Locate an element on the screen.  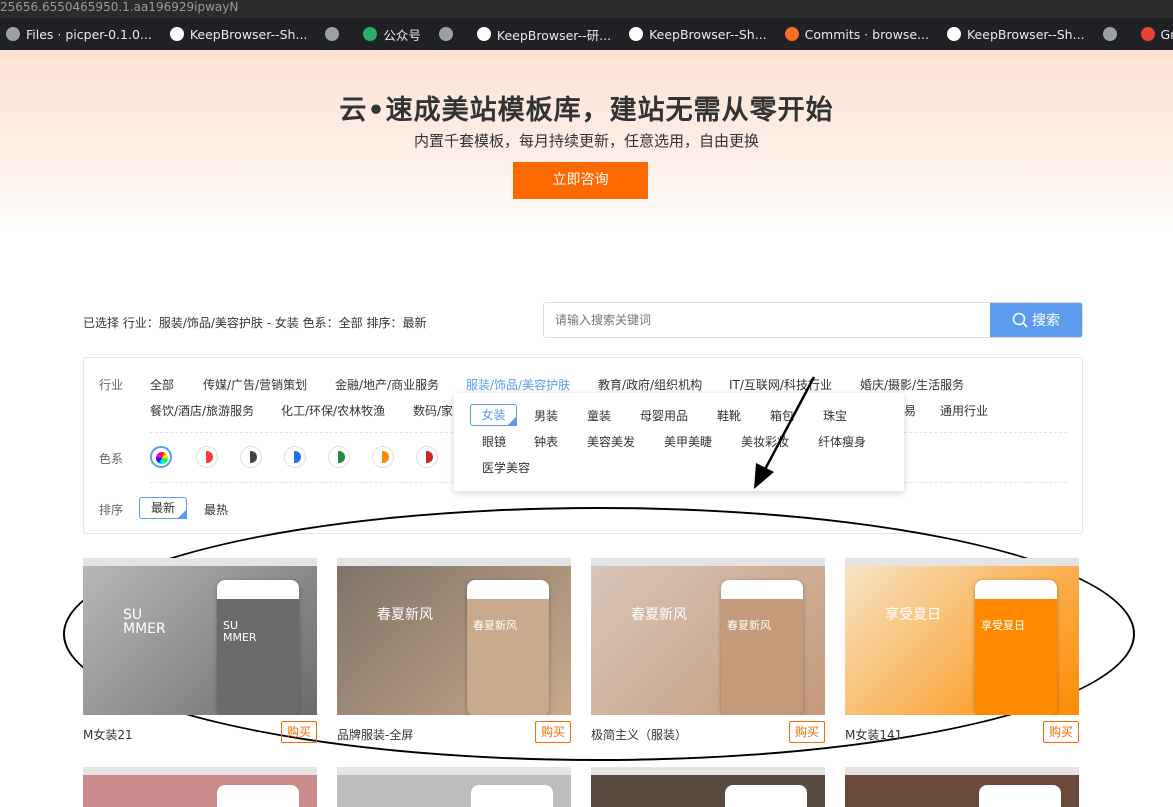
template-name: 极简主义（服装） is located at coordinates (639, 735).